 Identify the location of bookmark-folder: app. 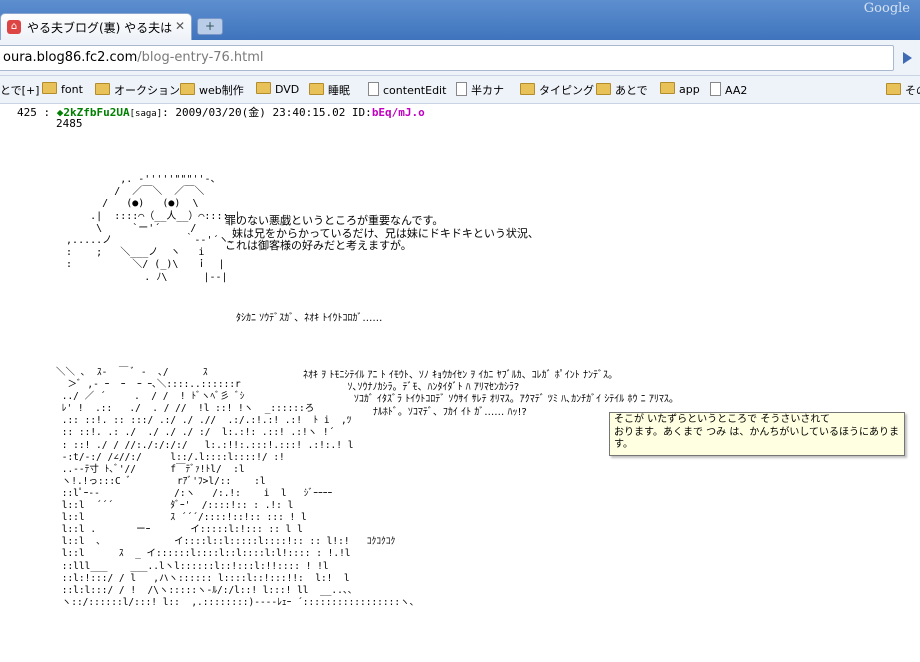
(680, 89).